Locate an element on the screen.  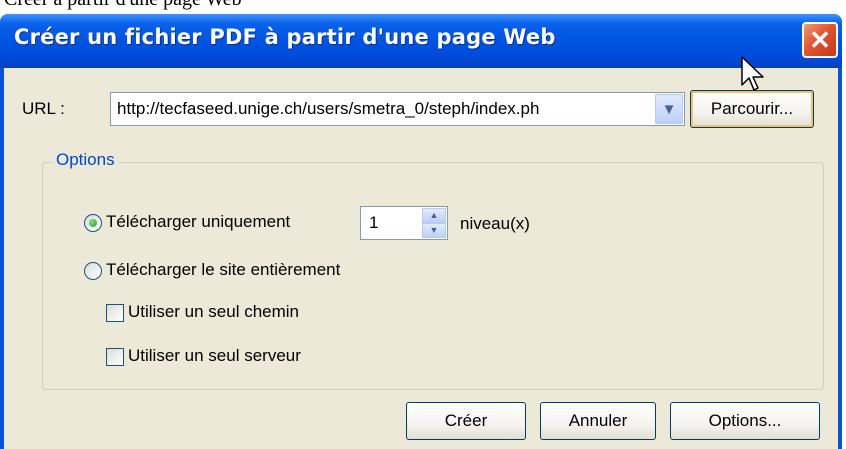
download-only-radio is located at coordinates (93, 223).